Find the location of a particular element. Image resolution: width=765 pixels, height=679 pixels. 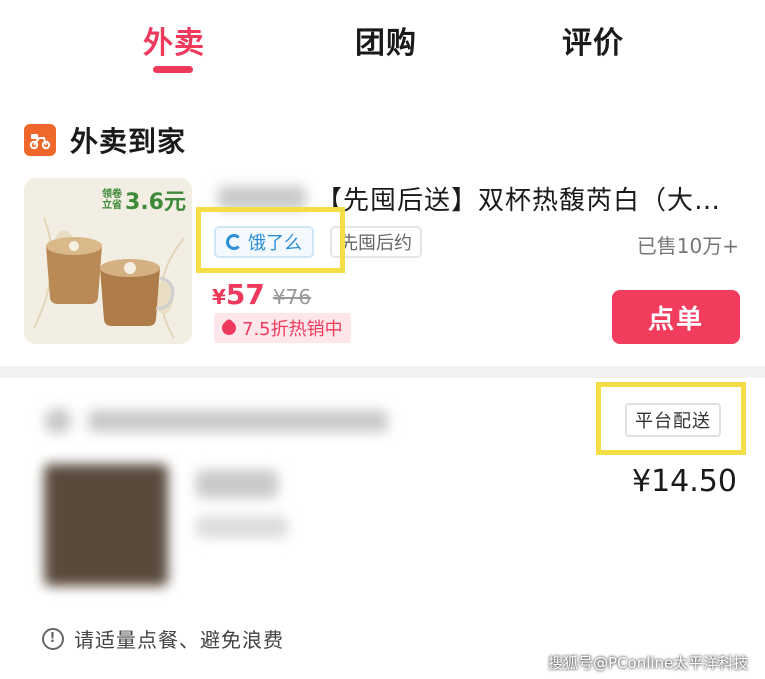

info-icon: ! is located at coordinates (53, 638).